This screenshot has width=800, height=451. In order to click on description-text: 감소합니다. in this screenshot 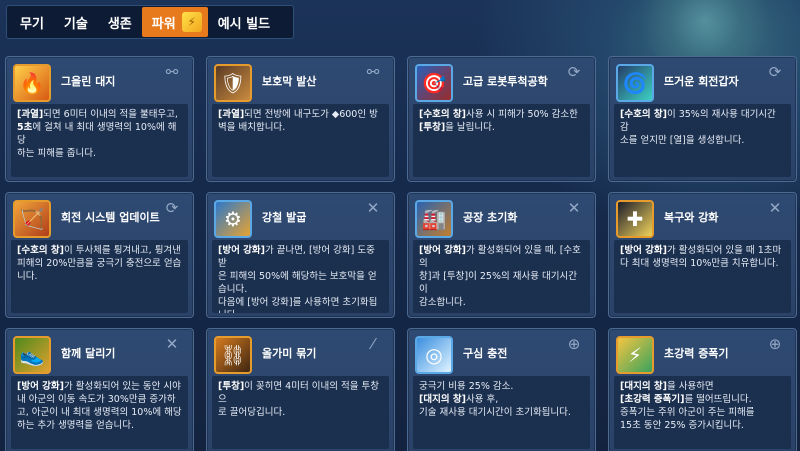, I will do `click(442, 302)`.